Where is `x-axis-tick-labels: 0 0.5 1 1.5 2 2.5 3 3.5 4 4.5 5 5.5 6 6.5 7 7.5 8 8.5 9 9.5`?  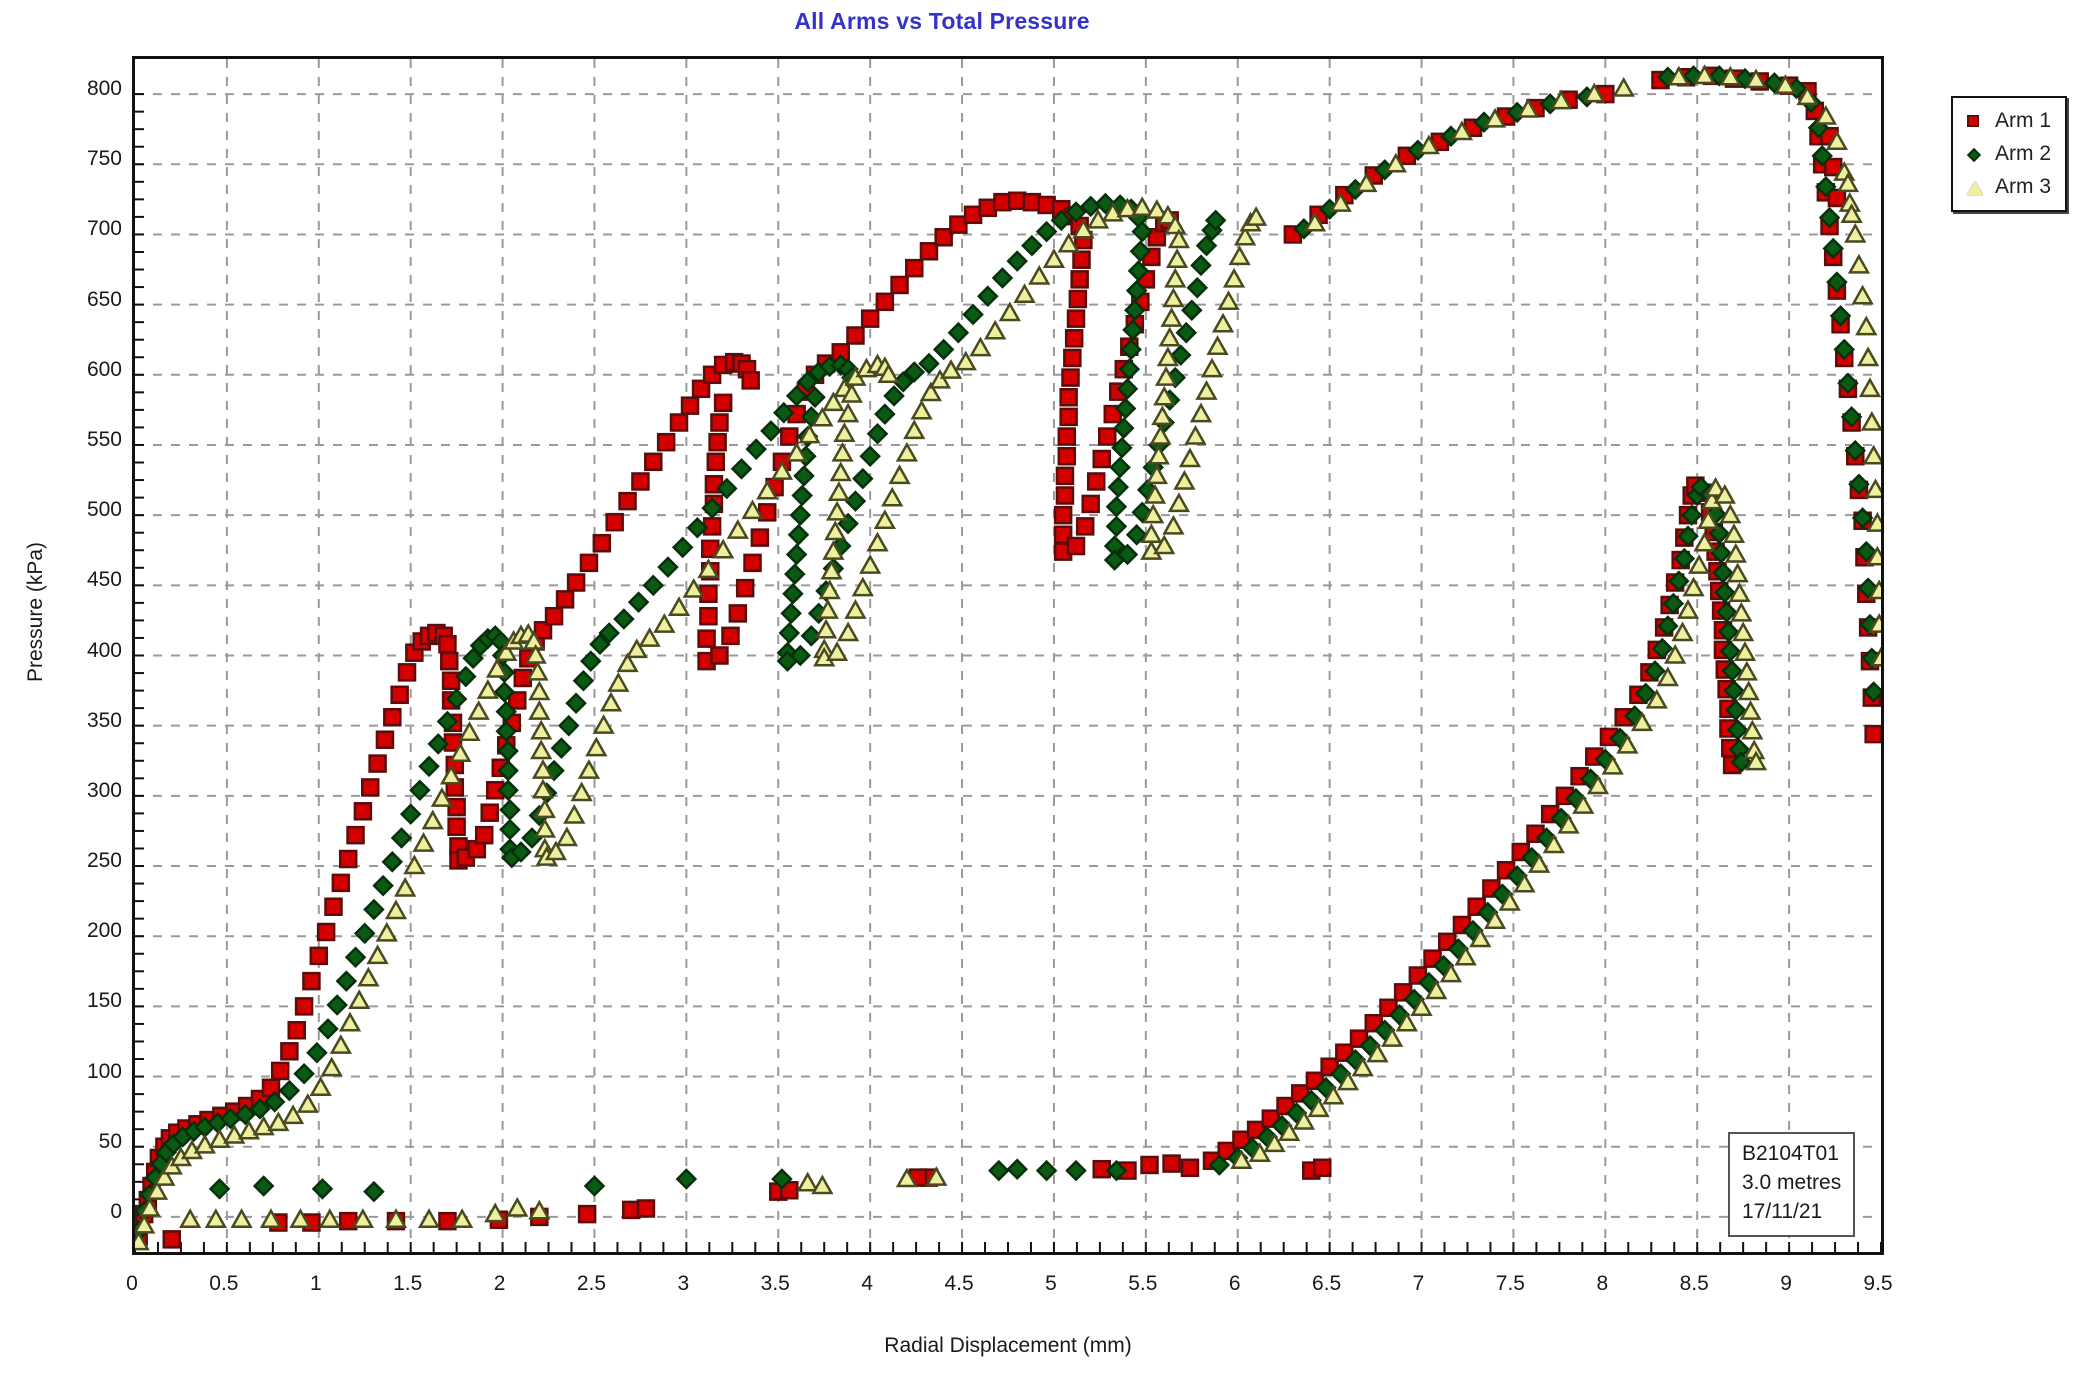 x-axis-tick-labels: 0 0.5 1 1.5 2 2.5 3 3.5 4 4.5 5 5.5 6 6.5 7 7.5 8 8.5 9 9.5 is located at coordinates (1041, 1292).